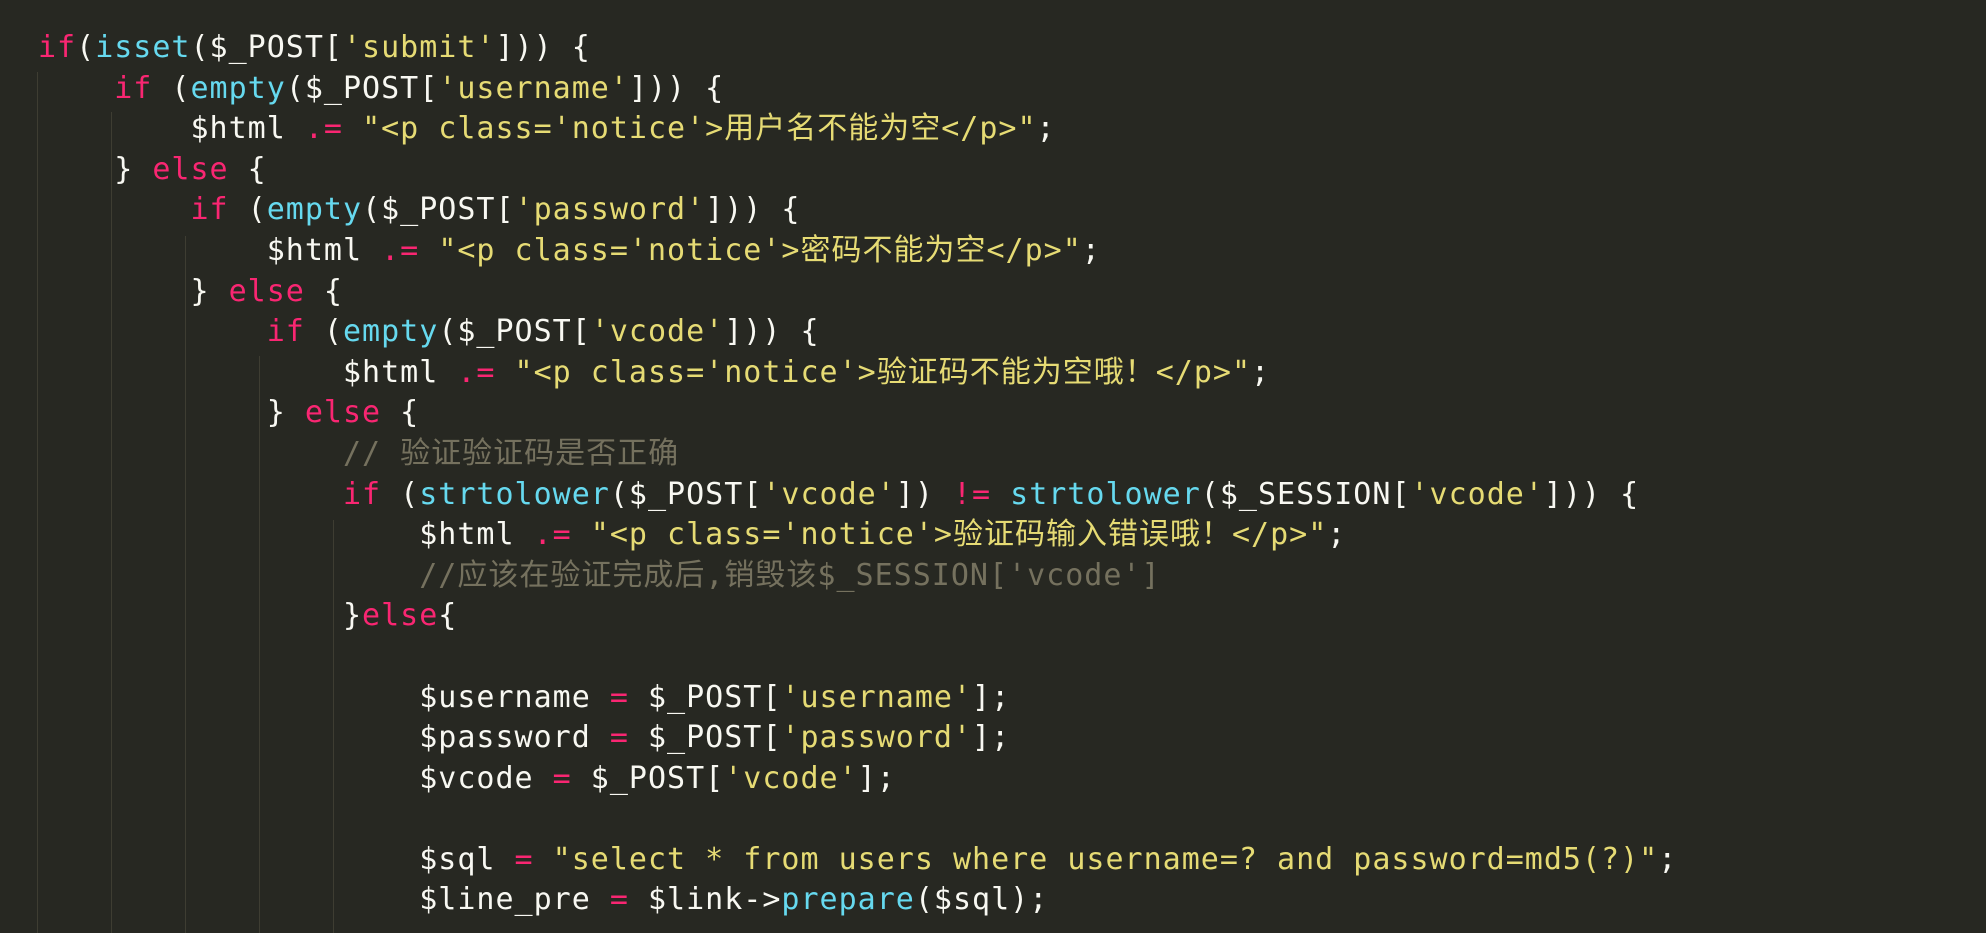 The height and width of the screenshot is (933, 1986). I want to click on code-token: "<p class='notice'>密码不能为空</p>", so click(760, 250).